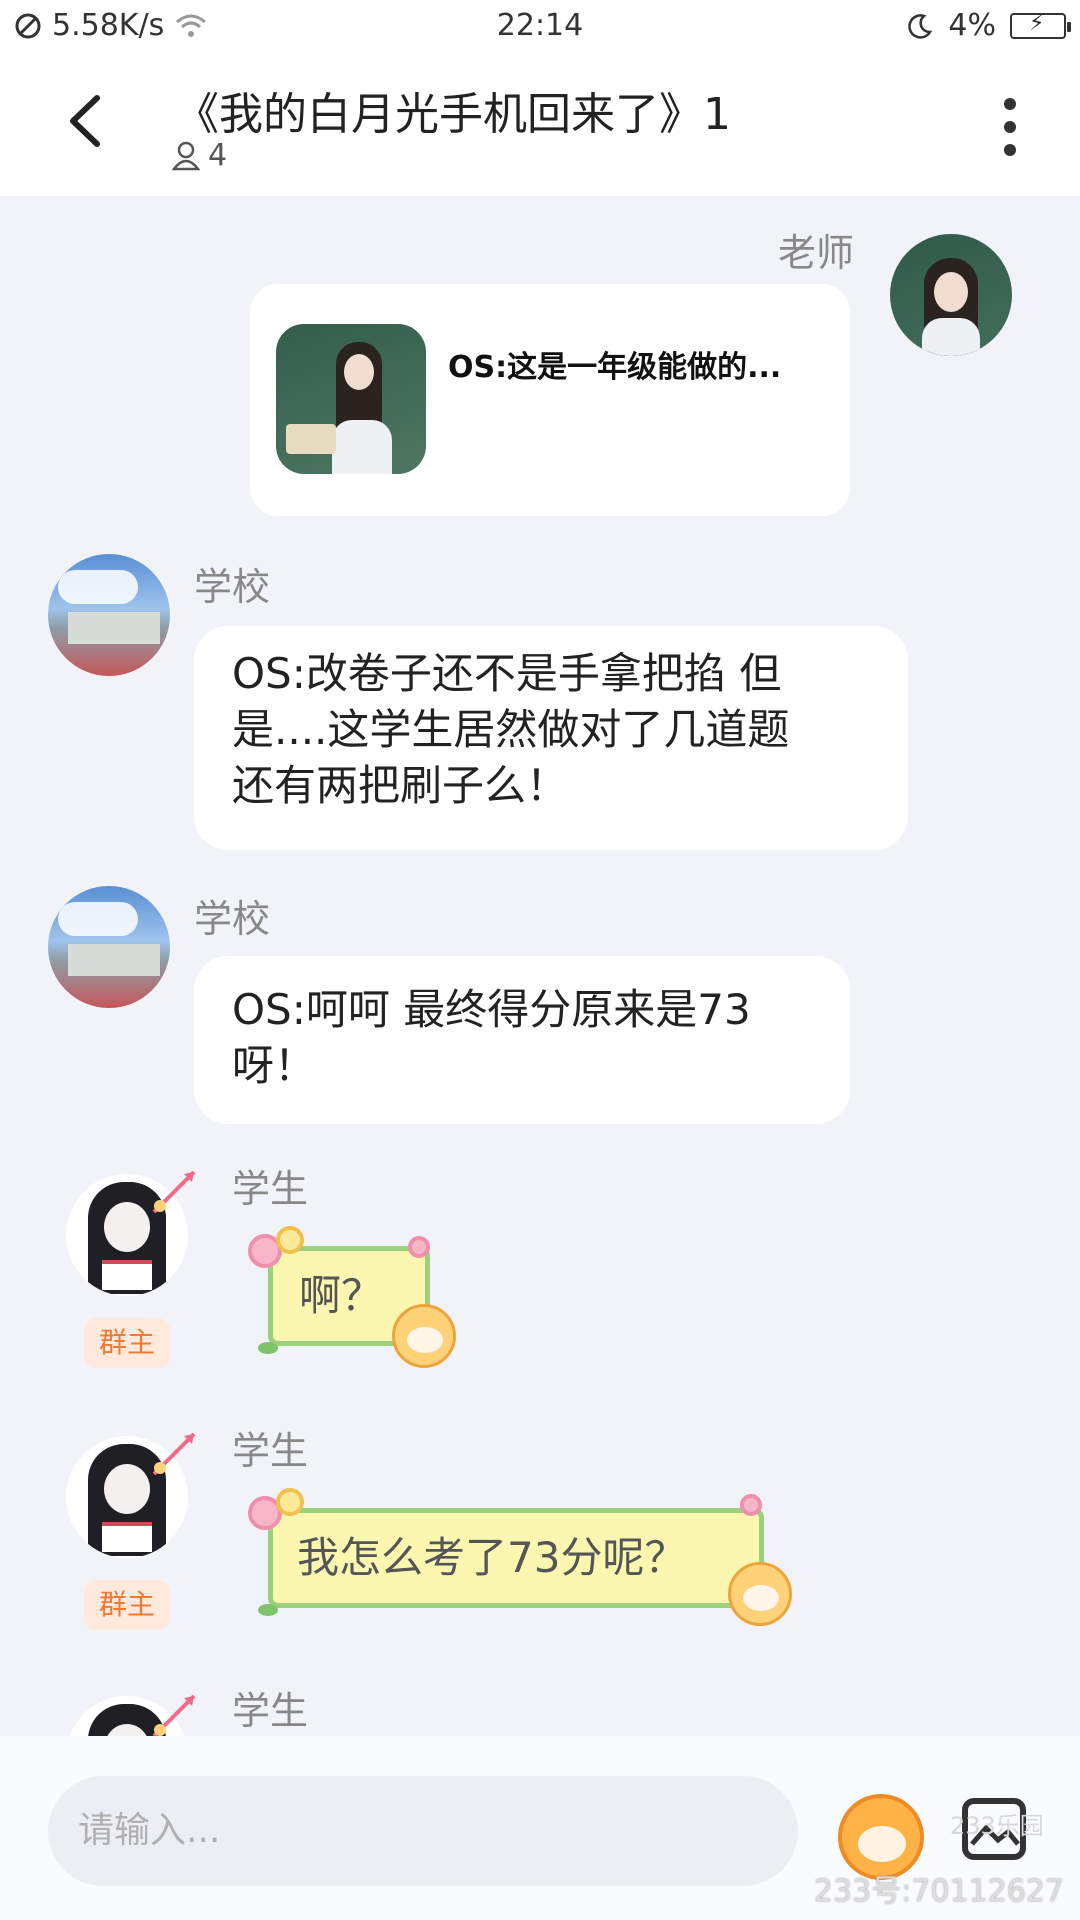 The height and width of the screenshot is (1920, 1080). I want to click on more-options-button, so click(1010, 127).